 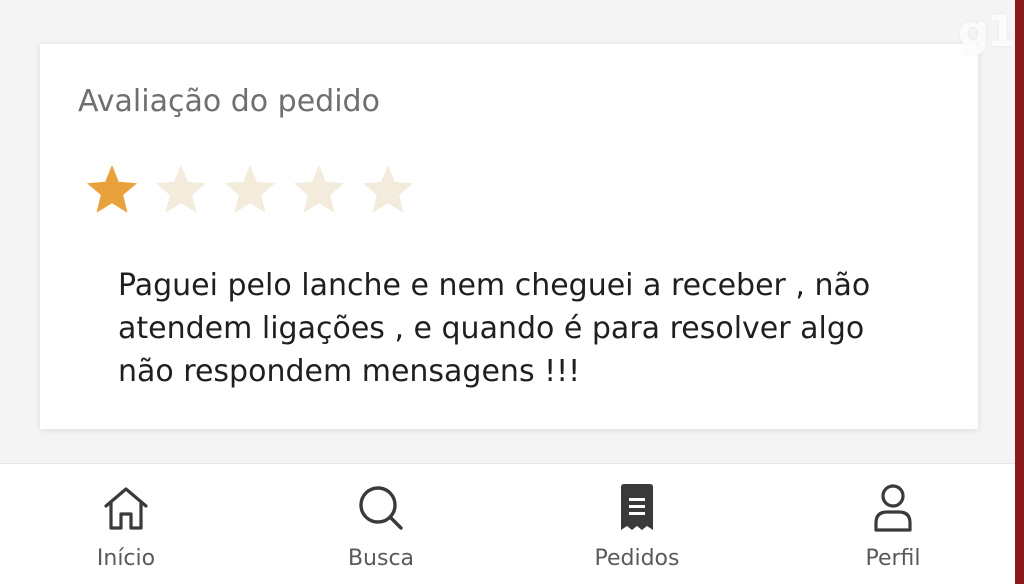 I want to click on star-1-icon, so click(x=112, y=190).